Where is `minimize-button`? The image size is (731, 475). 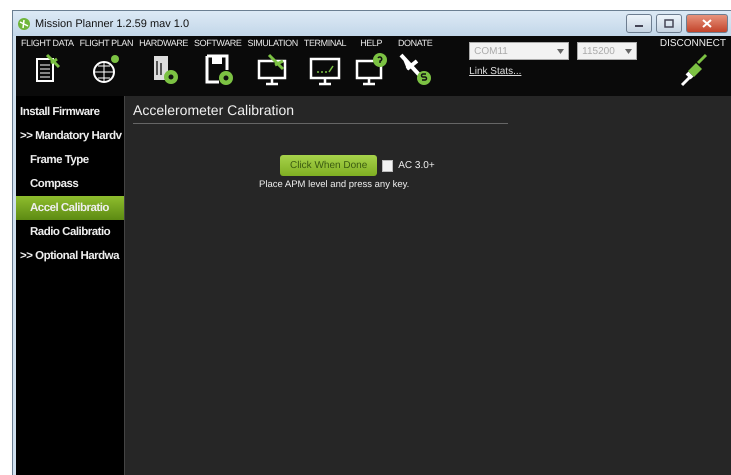
minimize-button is located at coordinates (639, 23).